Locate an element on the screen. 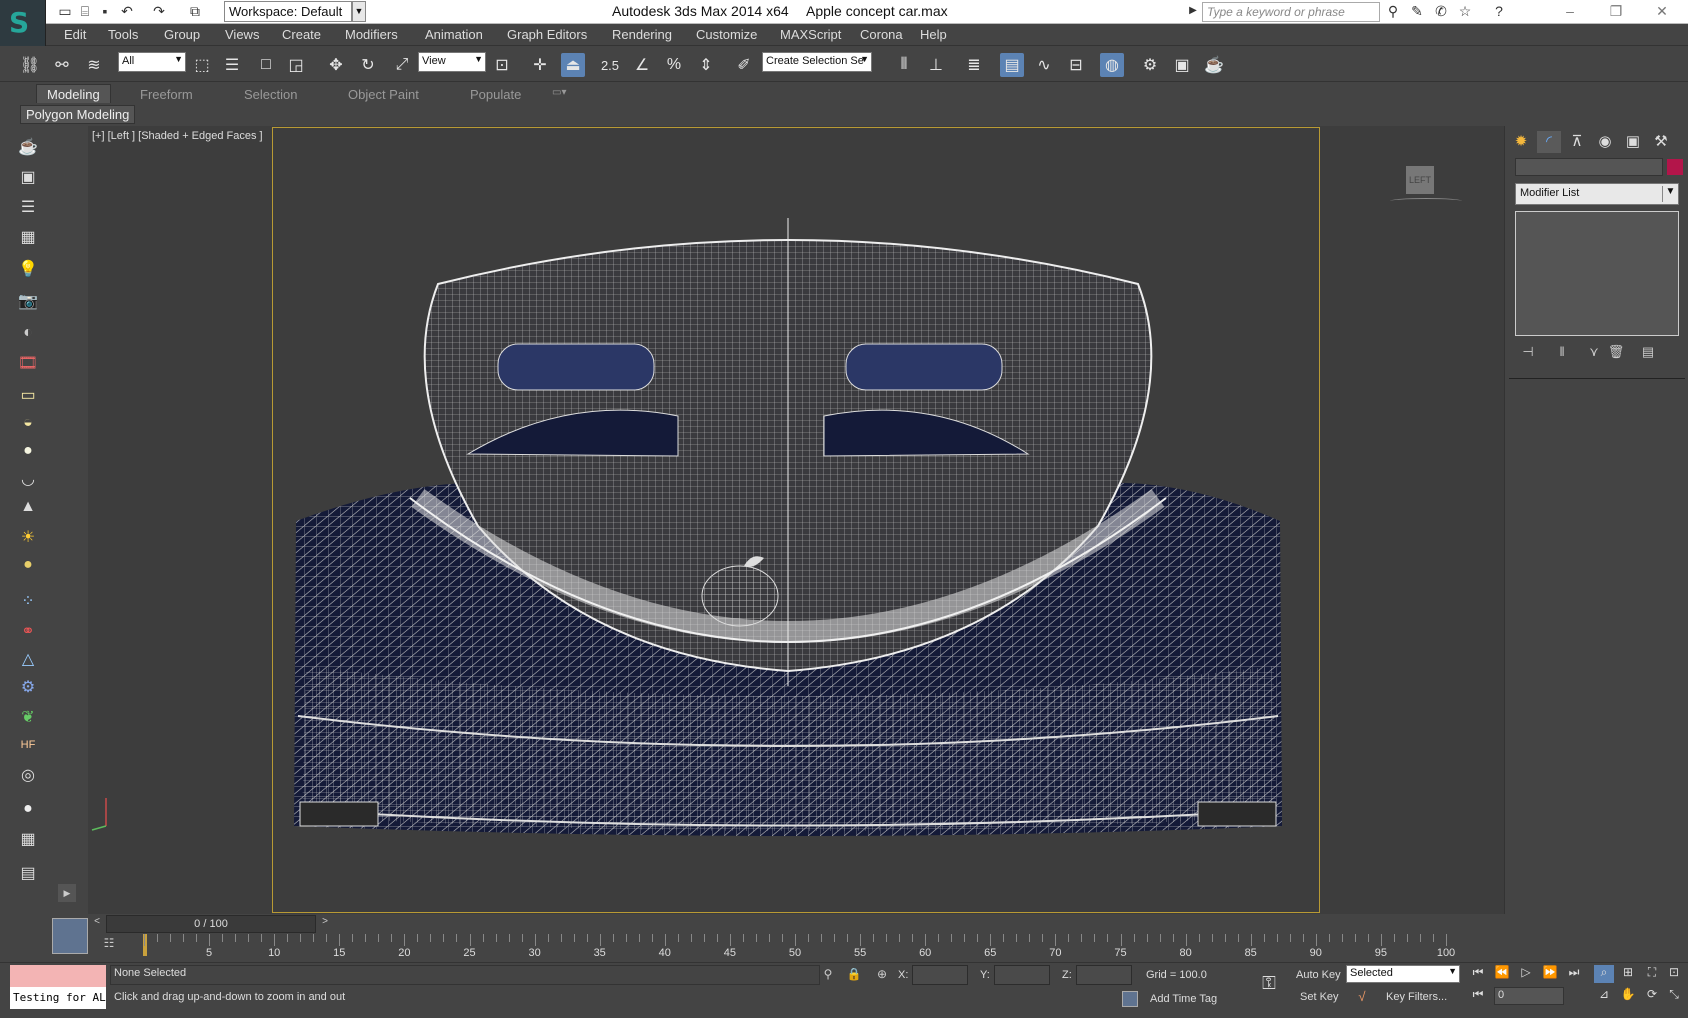 The image size is (1688, 1018). percent-snap-icon: % is located at coordinates (674, 65).